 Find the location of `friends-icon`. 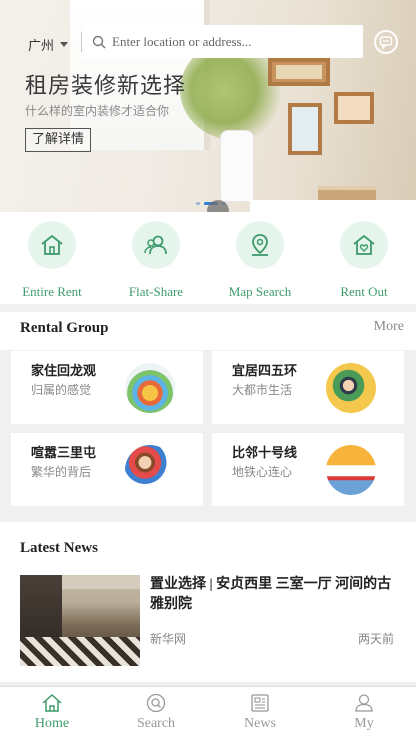

friends-icon is located at coordinates (150, 470).